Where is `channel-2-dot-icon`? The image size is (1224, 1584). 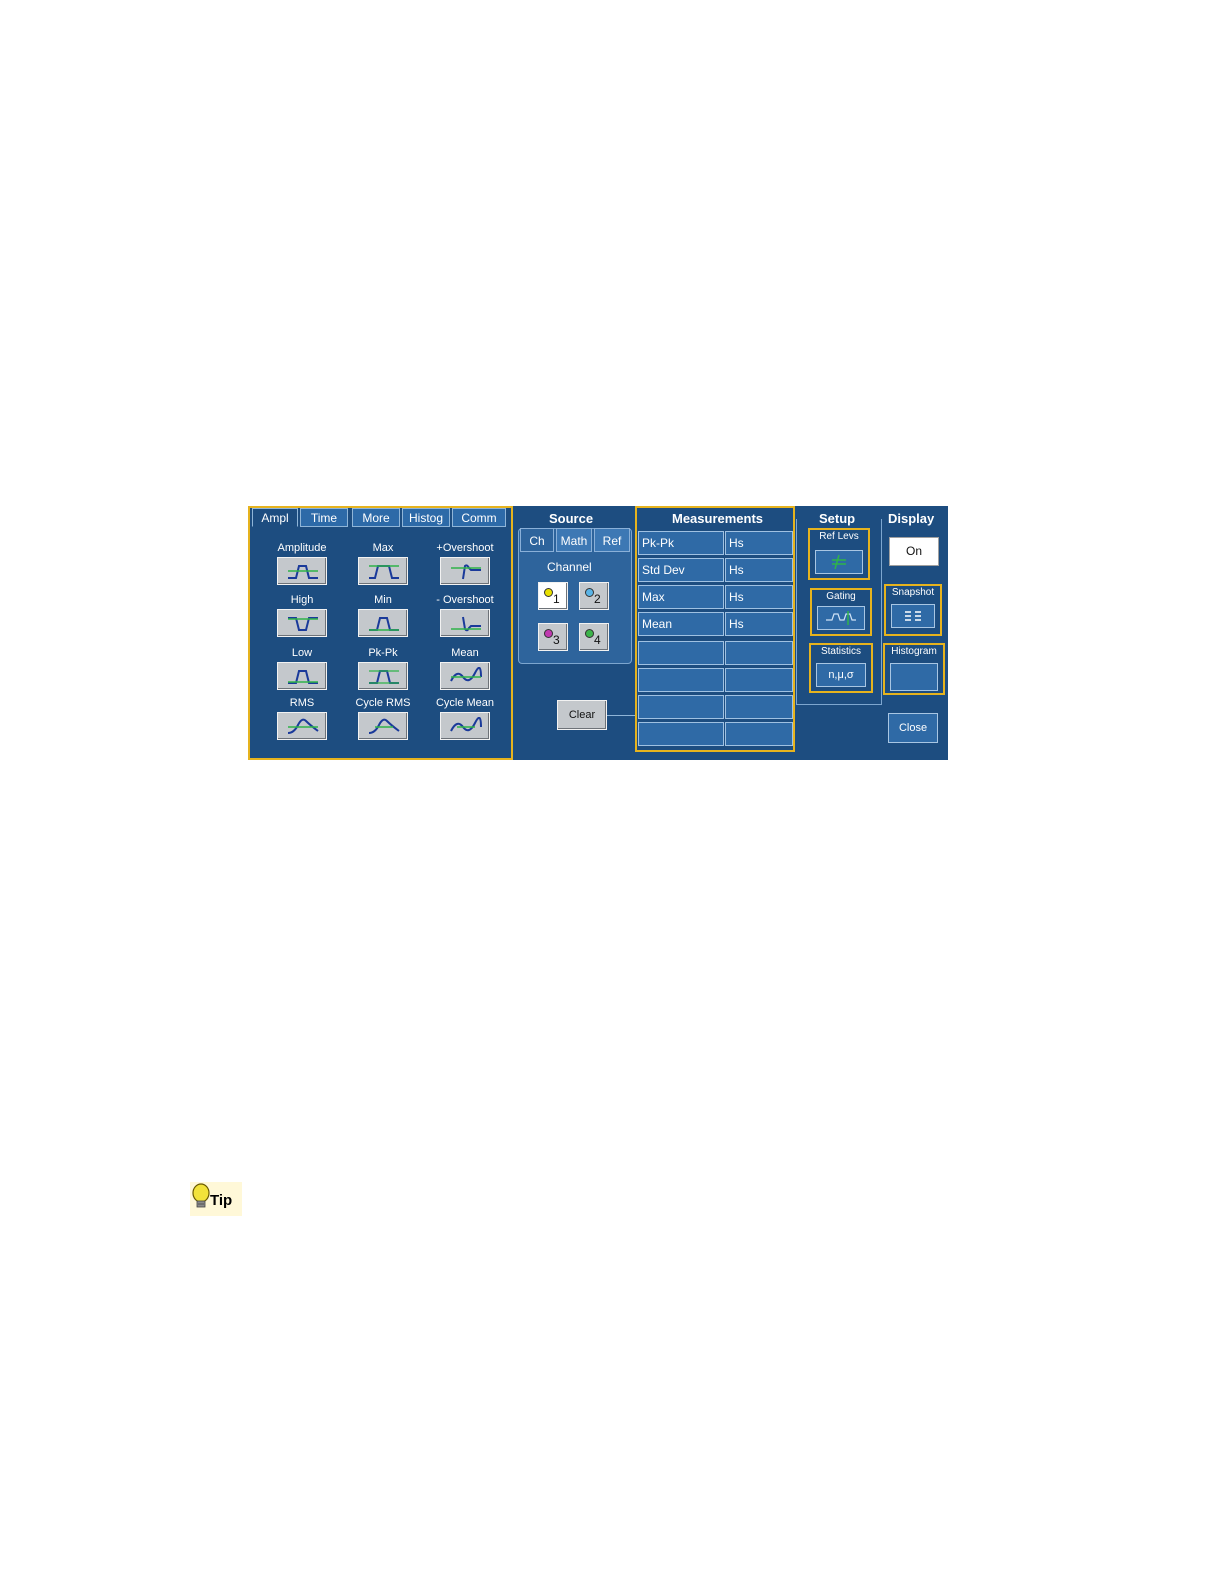 channel-2-dot-icon is located at coordinates (589, 592).